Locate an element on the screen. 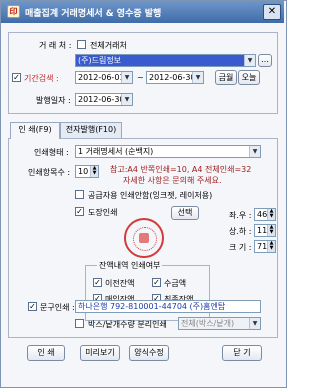 This screenshot has height=388, width=320. customer-select: (주)드림정보 ▼ is located at coordinates (165, 60).